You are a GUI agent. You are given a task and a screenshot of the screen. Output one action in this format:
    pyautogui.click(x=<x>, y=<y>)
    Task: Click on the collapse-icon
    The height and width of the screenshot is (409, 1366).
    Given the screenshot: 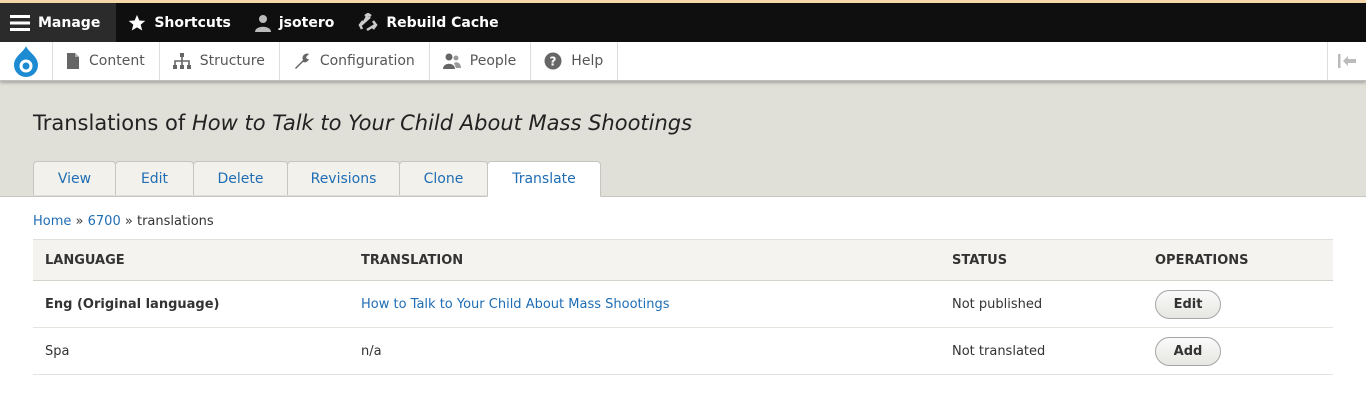 What is the action you would take?
    pyautogui.click(x=1347, y=61)
    